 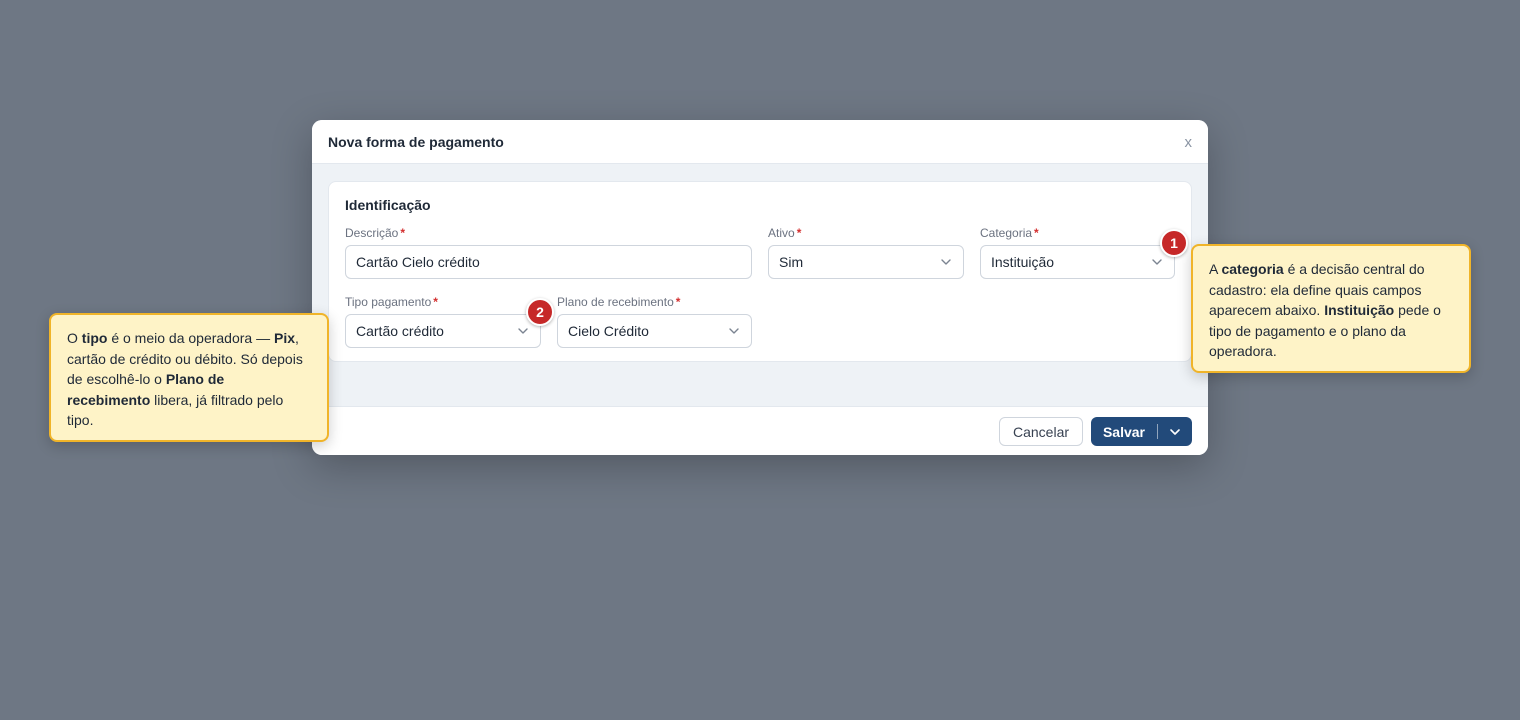 I want to click on categoria-label: Categoria *, so click(x=1009, y=233).